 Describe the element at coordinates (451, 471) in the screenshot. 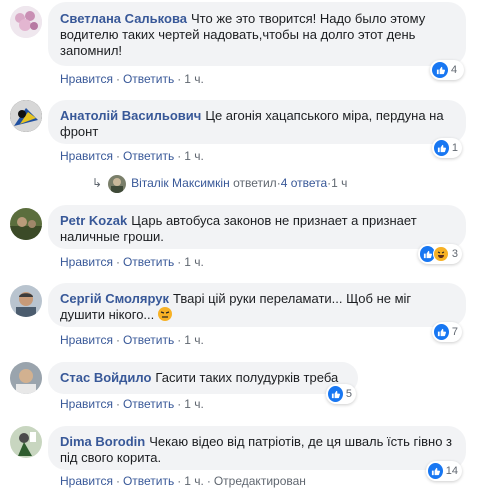

I see `reaction-count: 14` at that location.